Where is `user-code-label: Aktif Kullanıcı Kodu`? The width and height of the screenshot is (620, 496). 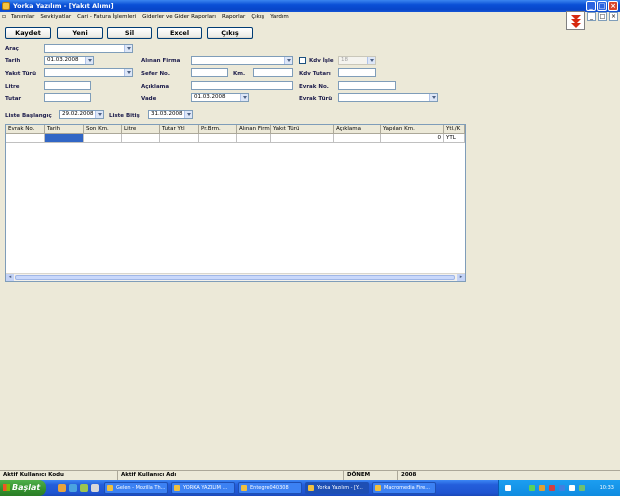 user-code-label: Aktif Kullanıcı Kodu is located at coordinates (59, 475).